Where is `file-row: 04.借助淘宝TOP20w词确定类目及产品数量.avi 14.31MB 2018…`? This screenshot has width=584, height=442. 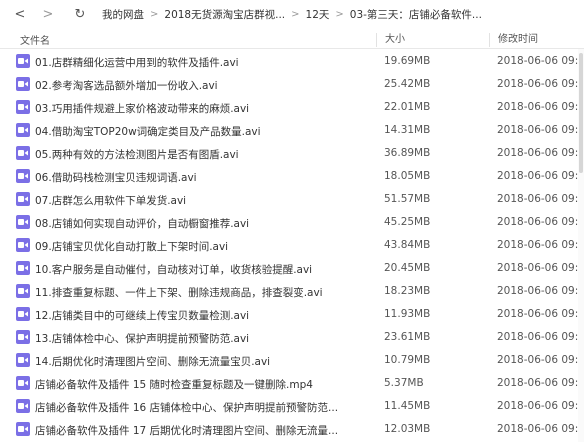
file-row: 04.借助淘宝TOP20w词确定类目及产品数量.avi 14.31MB 2018… is located at coordinates (292, 130).